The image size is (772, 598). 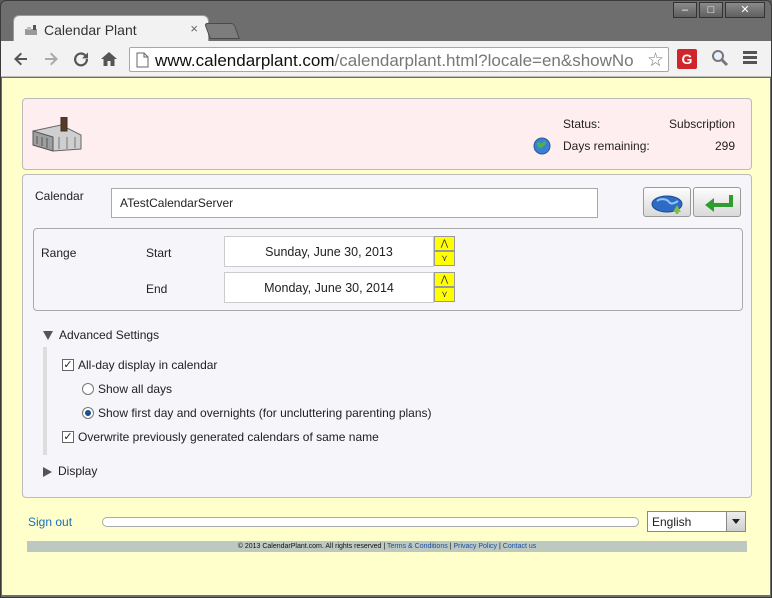 What do you see at coordinates (222, 31) in the screenshot?
I see `new-tab-button` at bounding box center [222, 31].